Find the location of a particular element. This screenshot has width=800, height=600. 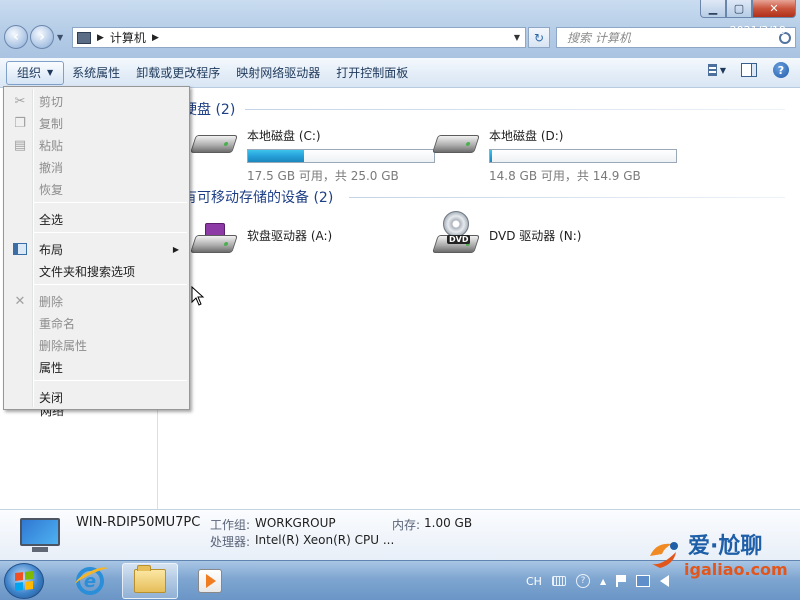

memory-label: 内存: is located at coordinates (406, 525).